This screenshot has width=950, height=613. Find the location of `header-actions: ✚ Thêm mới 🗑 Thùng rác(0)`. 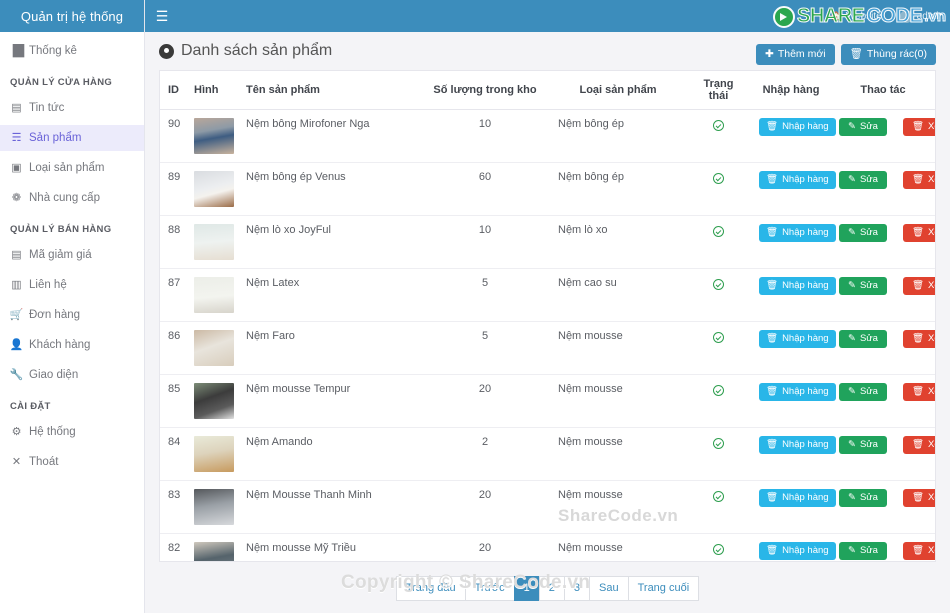

header-actions: ✚ Thêm mới 🗑 Thùng rác(0) is located at coordinates (846, 54).